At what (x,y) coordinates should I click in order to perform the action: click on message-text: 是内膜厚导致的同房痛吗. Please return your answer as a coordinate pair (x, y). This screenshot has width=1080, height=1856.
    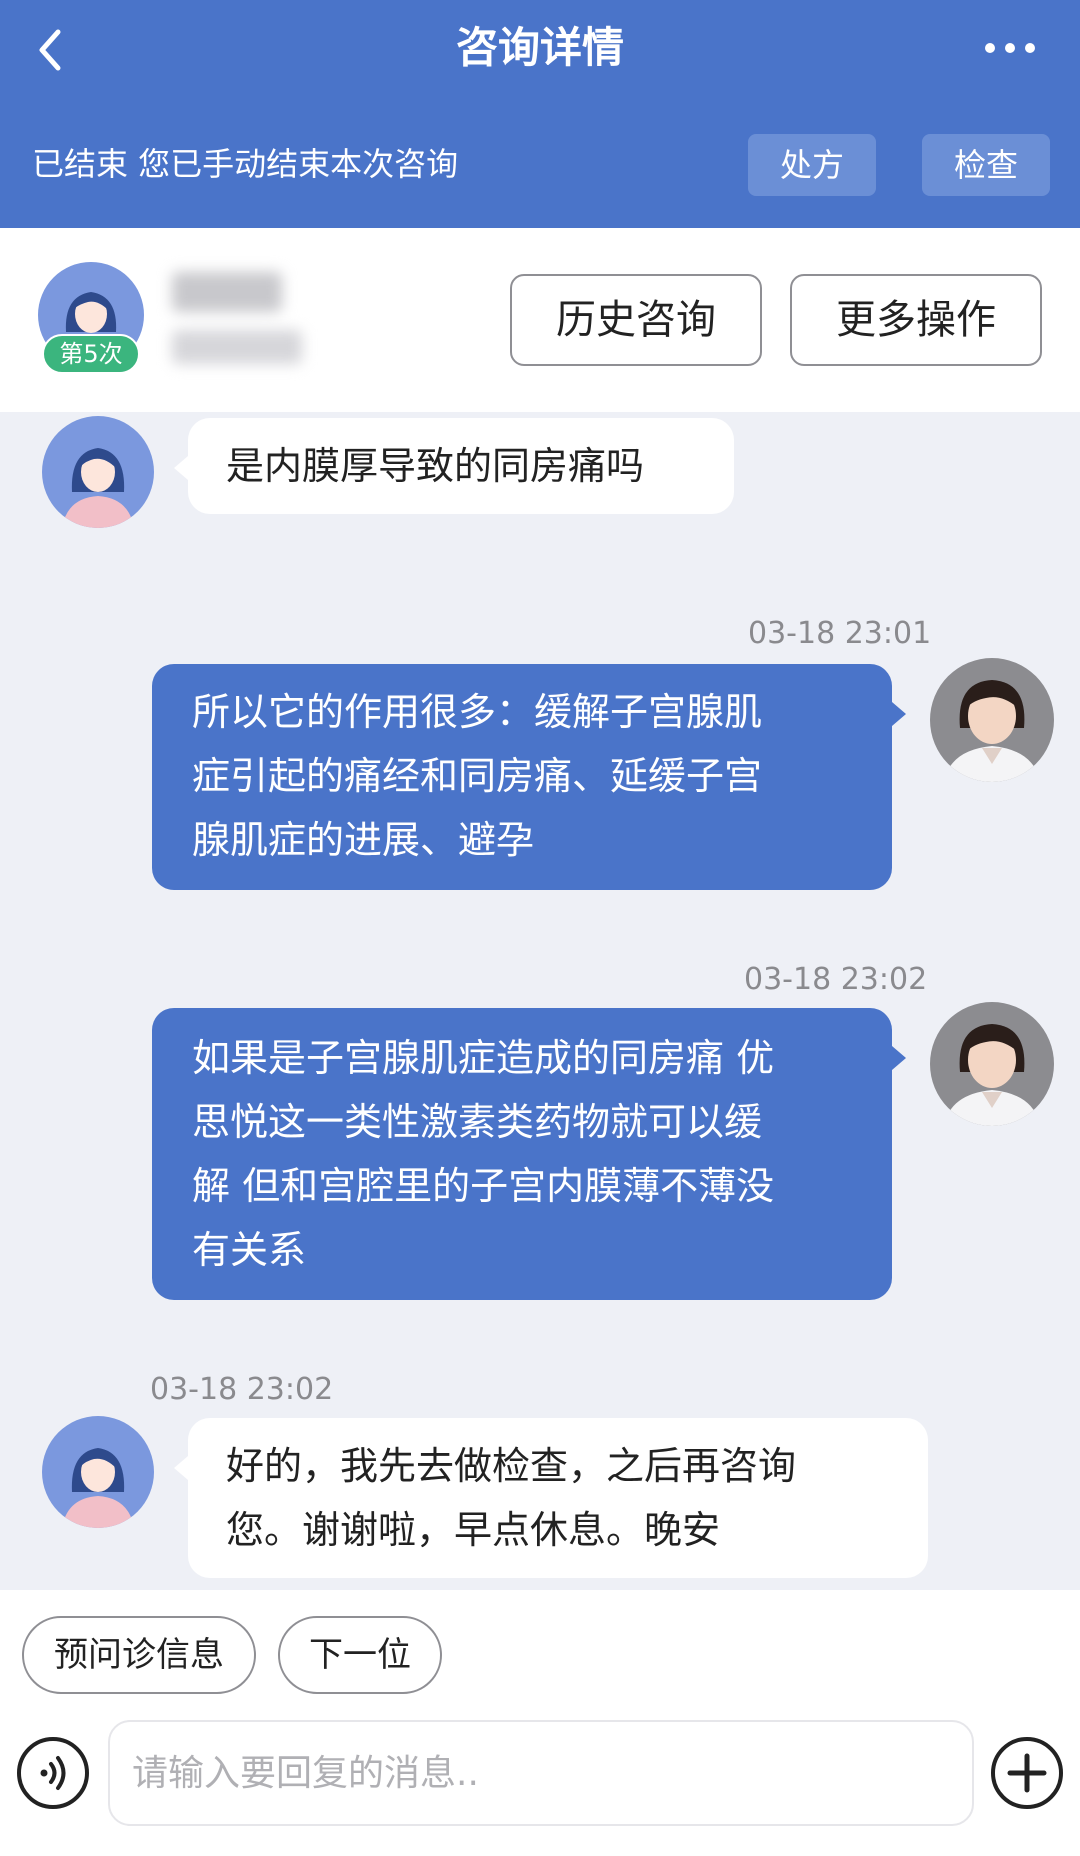
    Looking at the image, I should click on (435, 466).